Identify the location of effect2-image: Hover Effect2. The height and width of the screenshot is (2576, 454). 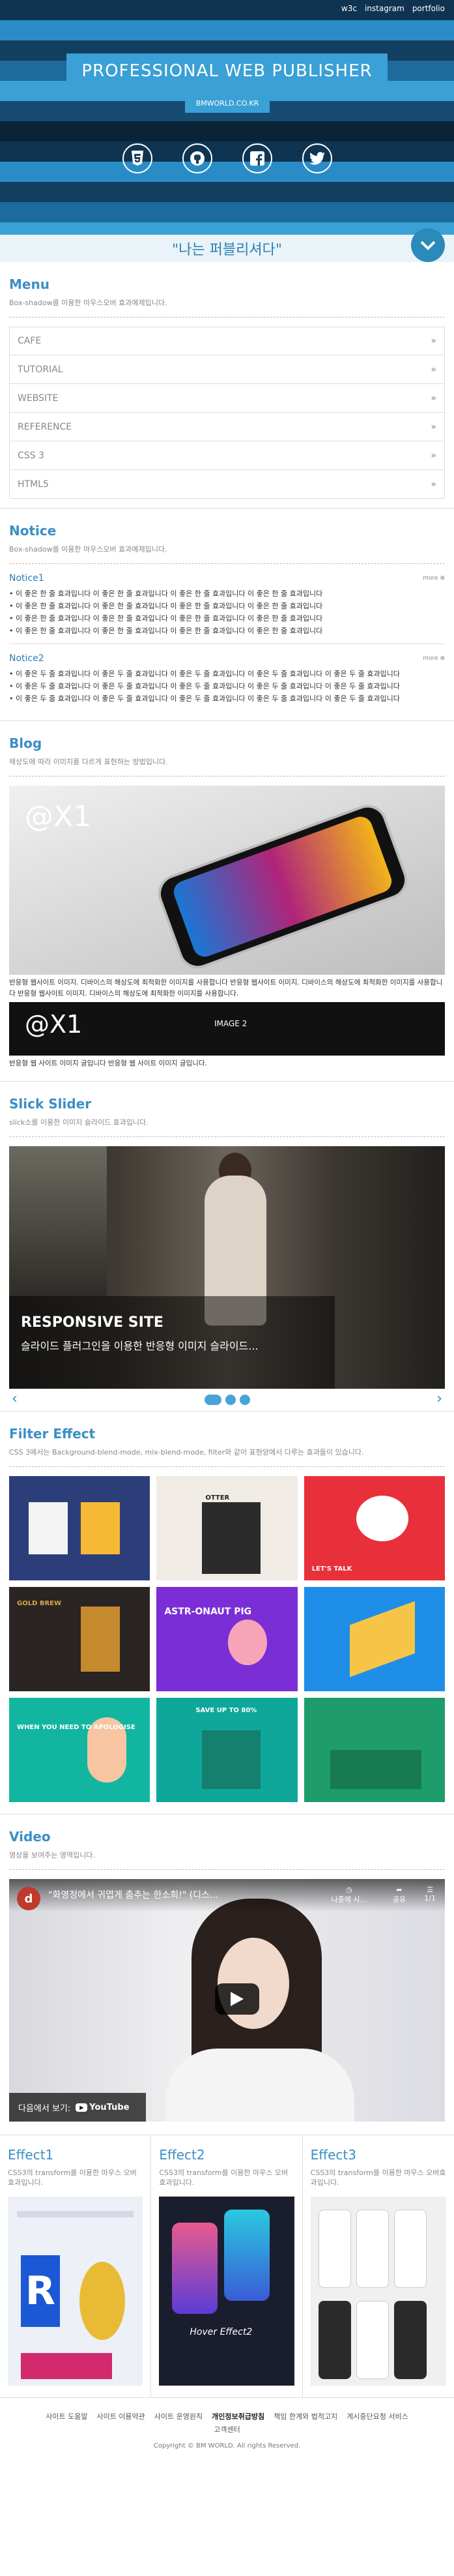
(226, 2291).